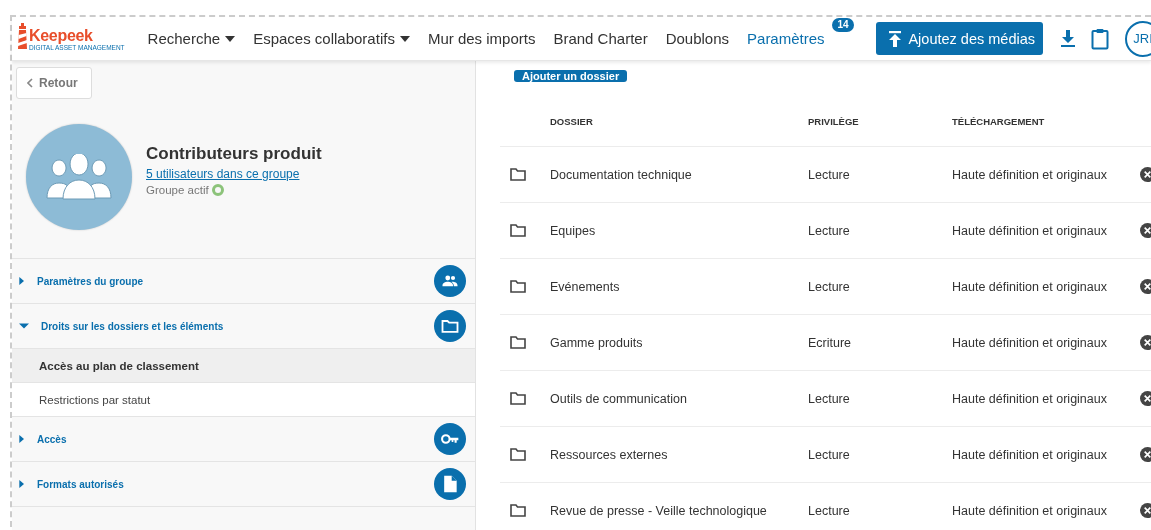 Image resolution: width=1151 pixels, height=530 pixels. Describe the element at coordinates (177, 190) in the screenshot. I see `group-status: Groupe actif` at that location.